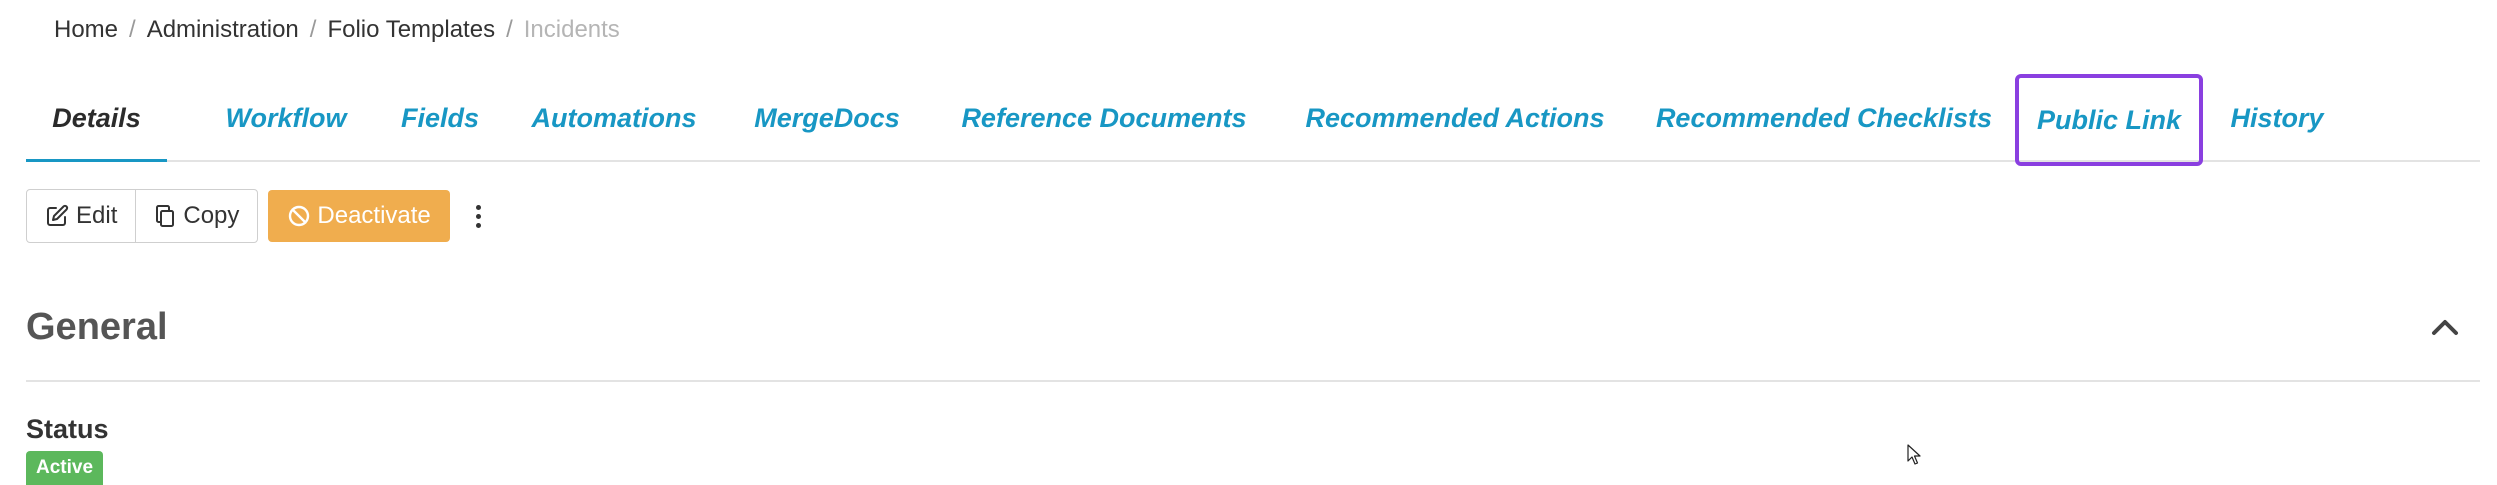 The width and height of the screenshot is (2497, 485). What do you see at coordinates (2445, 327) in the screenshot?
I see `chevron-up-icon` at bounding box center [2445, 327].